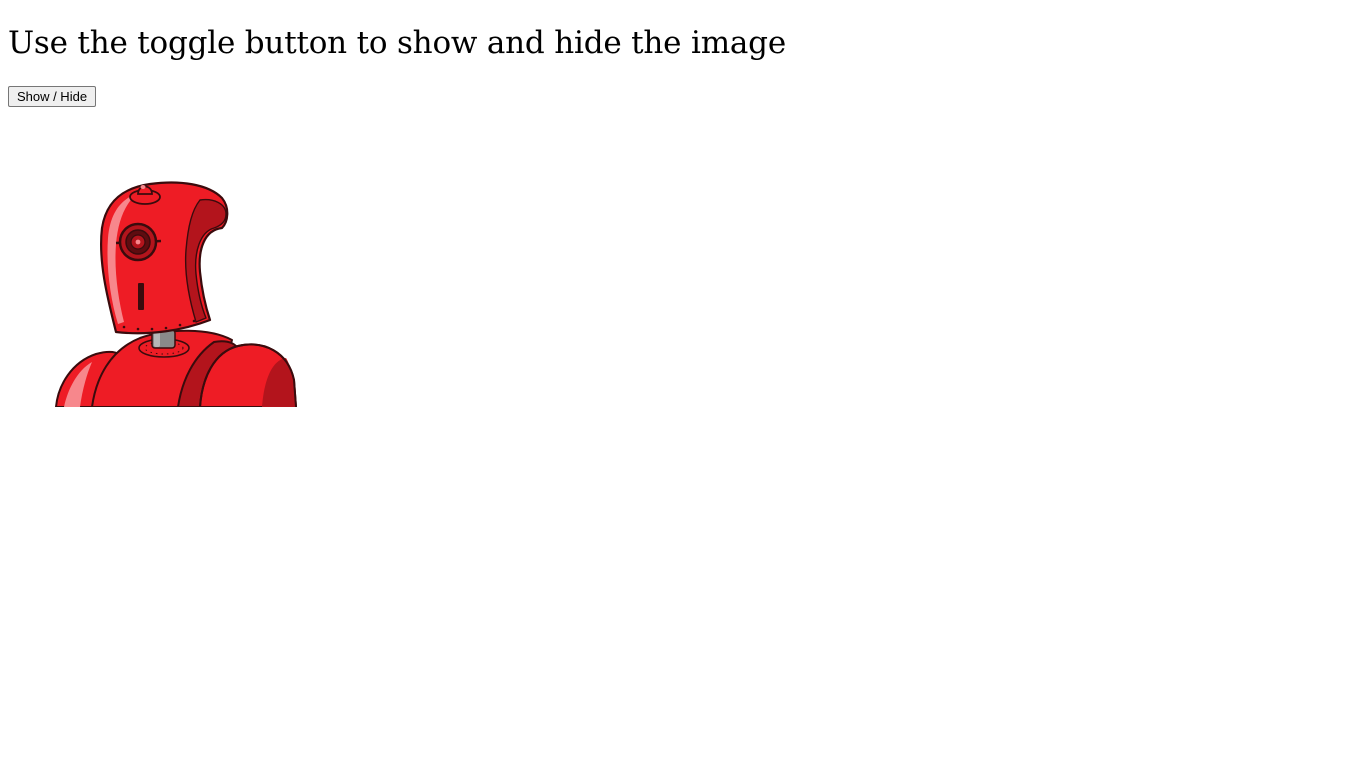 This screenshot has width=1366, height=768. Describe the element at coordinates (164, 258) in the screenshot. I see `robot-head` at that location.